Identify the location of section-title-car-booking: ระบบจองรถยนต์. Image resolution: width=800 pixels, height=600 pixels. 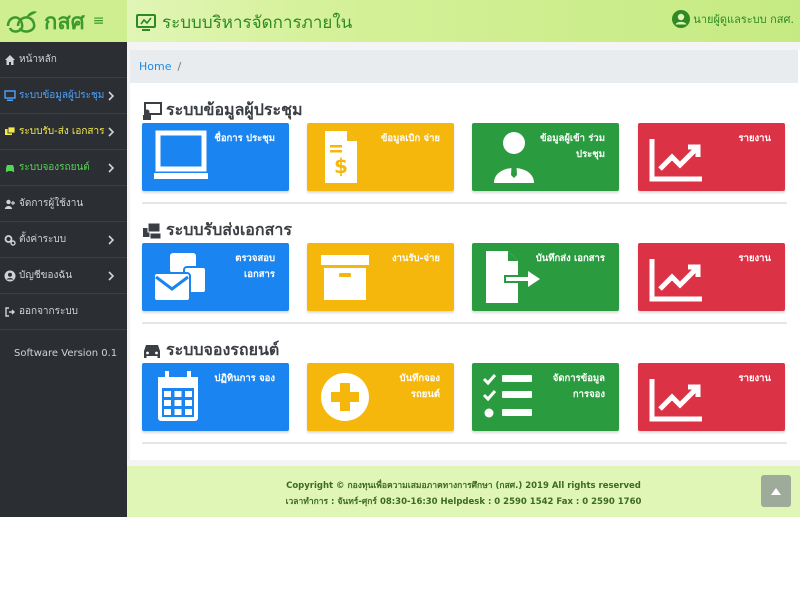
(210, 350).